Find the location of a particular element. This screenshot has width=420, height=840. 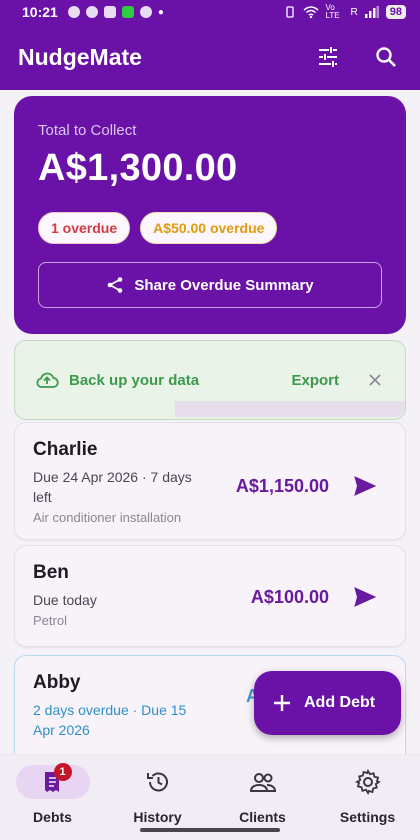

backup-banner: Back up your data Export is located at coordinates (210, 380).